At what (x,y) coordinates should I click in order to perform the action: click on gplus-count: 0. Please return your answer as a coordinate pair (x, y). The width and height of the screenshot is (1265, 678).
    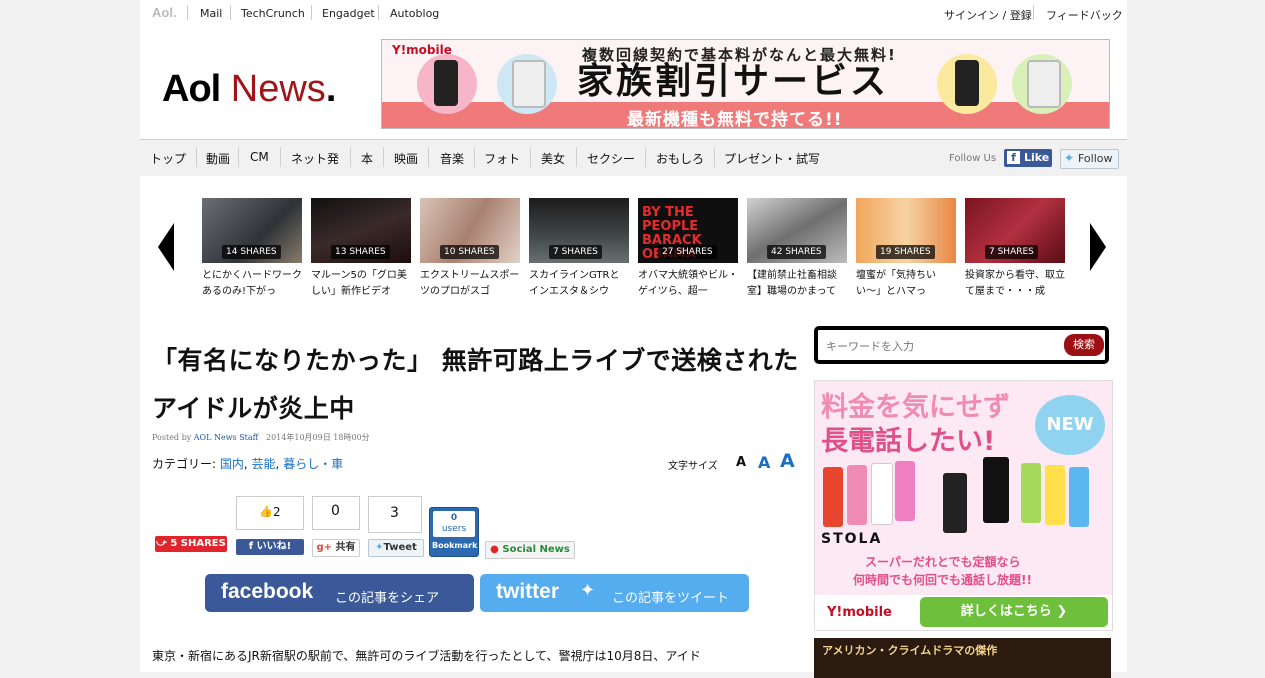
    Looking at the image, I should click on (335, 511).